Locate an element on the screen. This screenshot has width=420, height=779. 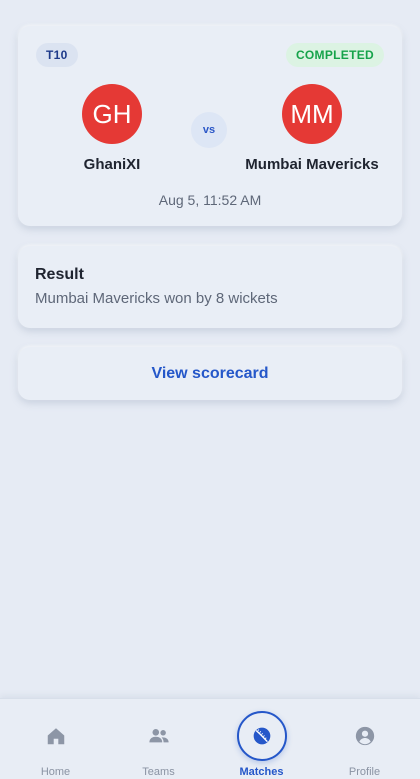
teams-icon is located at coordinates (159, 736).